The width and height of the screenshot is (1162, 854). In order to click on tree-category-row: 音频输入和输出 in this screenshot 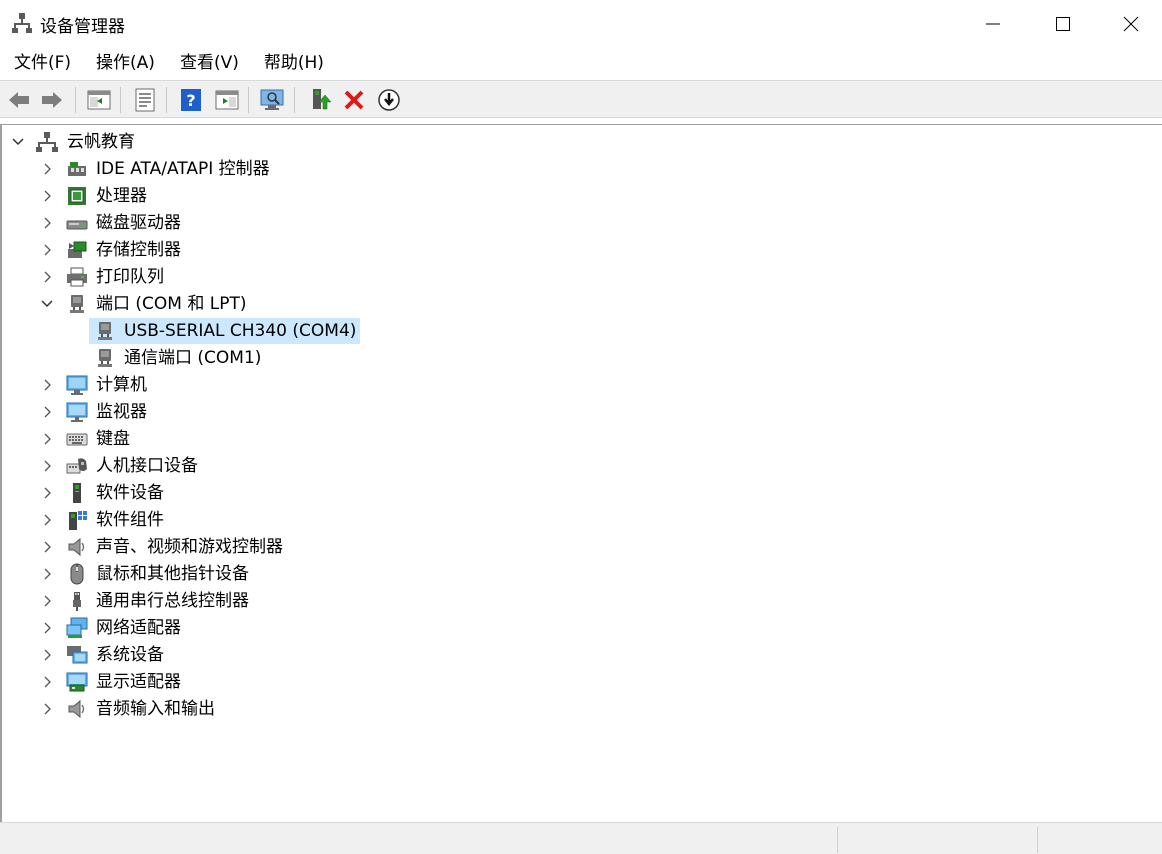, I will do `click(212, 709)`.